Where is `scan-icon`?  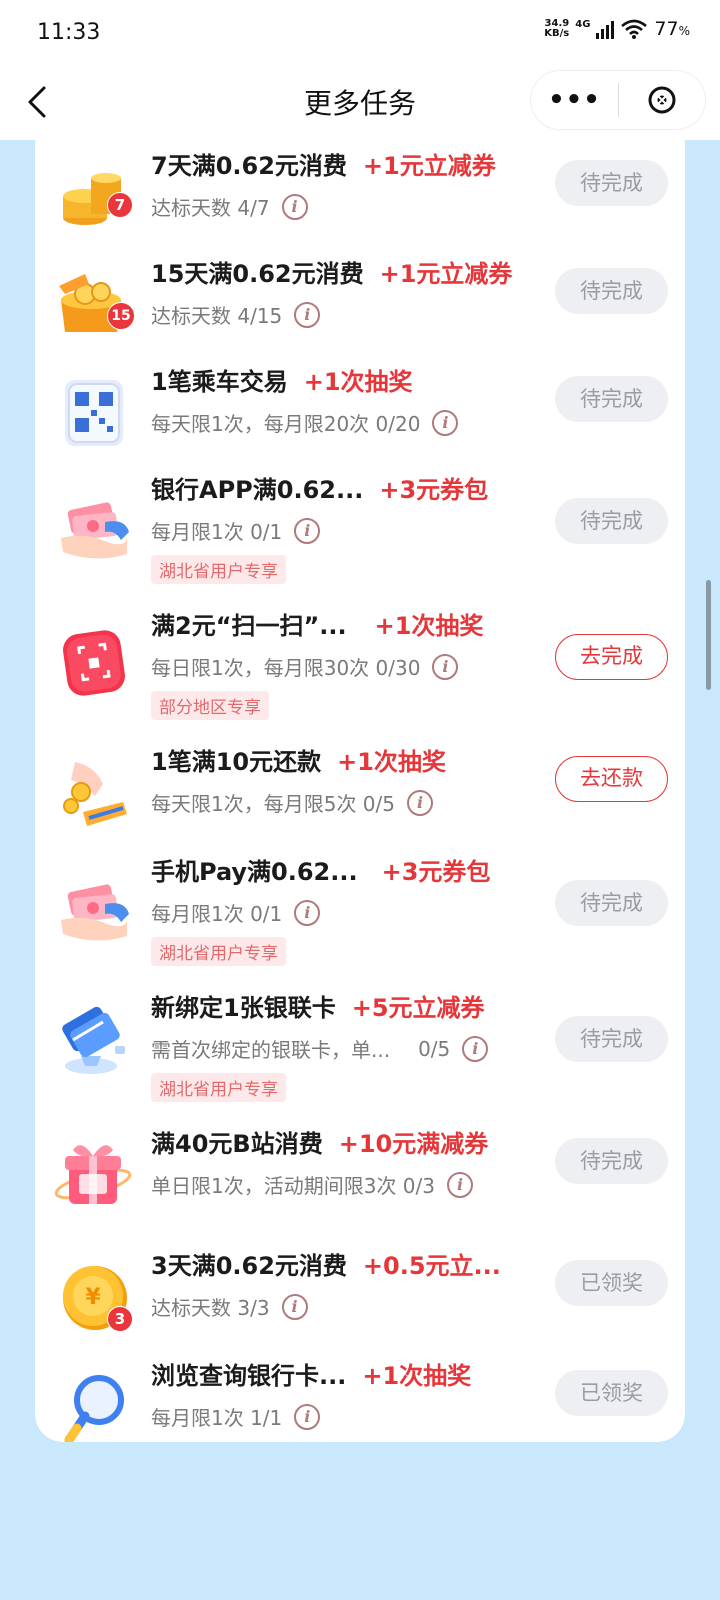
scan-icon is located at coordinates (94, 663).